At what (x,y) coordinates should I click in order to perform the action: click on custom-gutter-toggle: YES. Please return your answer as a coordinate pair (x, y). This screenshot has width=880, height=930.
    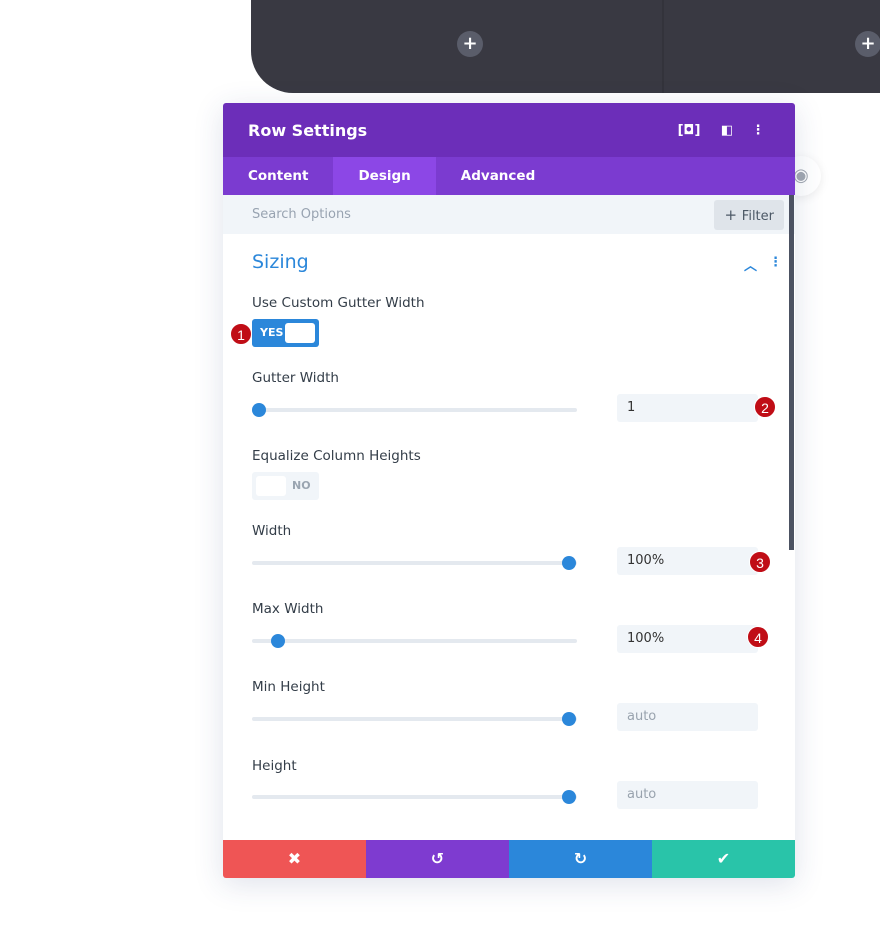
    Looking at the image, I should click on (285, 333).